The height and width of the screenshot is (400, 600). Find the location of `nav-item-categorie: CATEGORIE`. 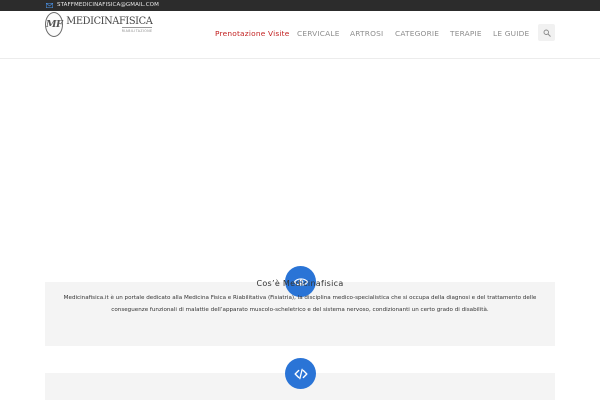

nav-item-categorie: CATEGORIE is located at coordinates (417, 34).